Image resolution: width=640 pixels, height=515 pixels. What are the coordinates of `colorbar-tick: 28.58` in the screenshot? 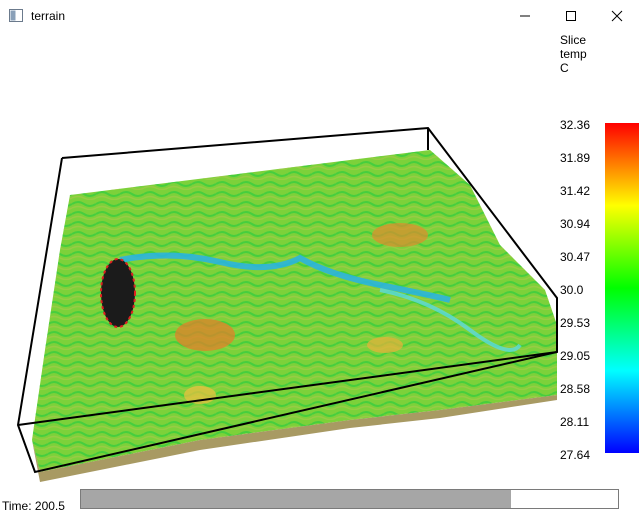 It's located at (575, 389).